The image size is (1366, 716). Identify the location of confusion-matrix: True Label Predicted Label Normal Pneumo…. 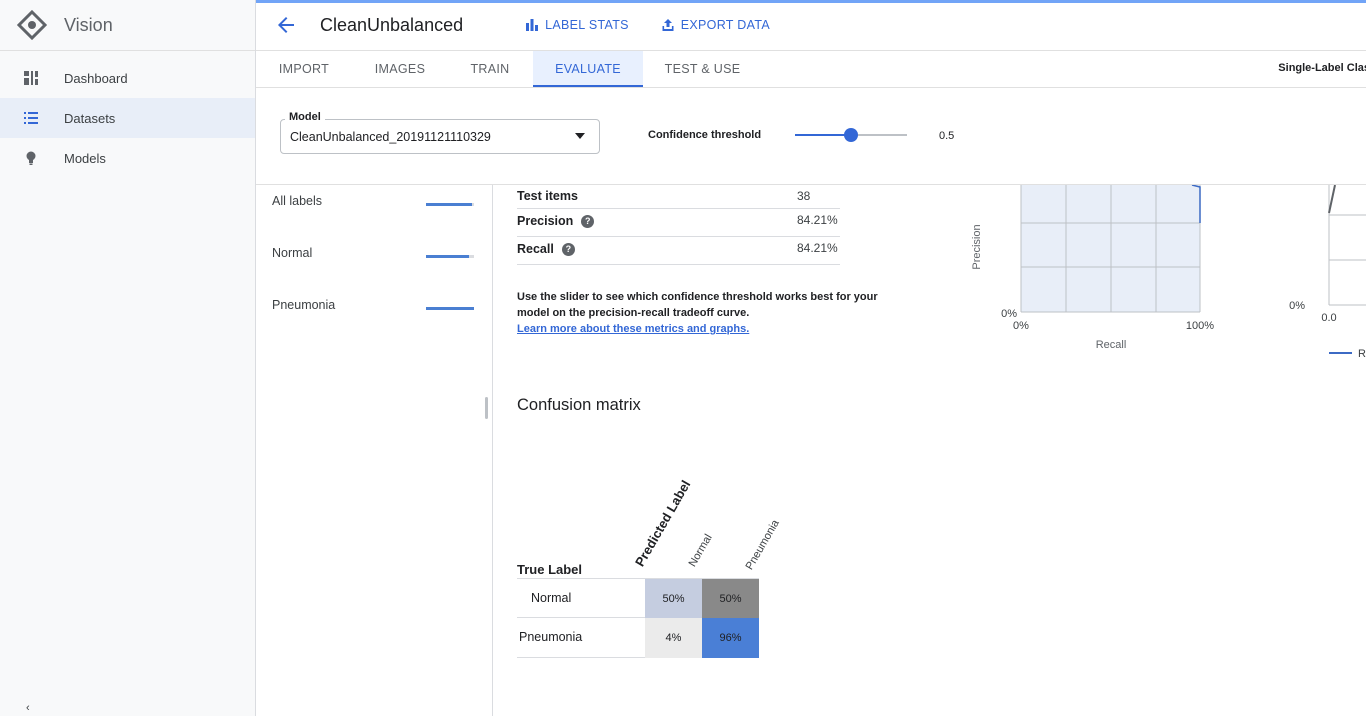
(667, 571).